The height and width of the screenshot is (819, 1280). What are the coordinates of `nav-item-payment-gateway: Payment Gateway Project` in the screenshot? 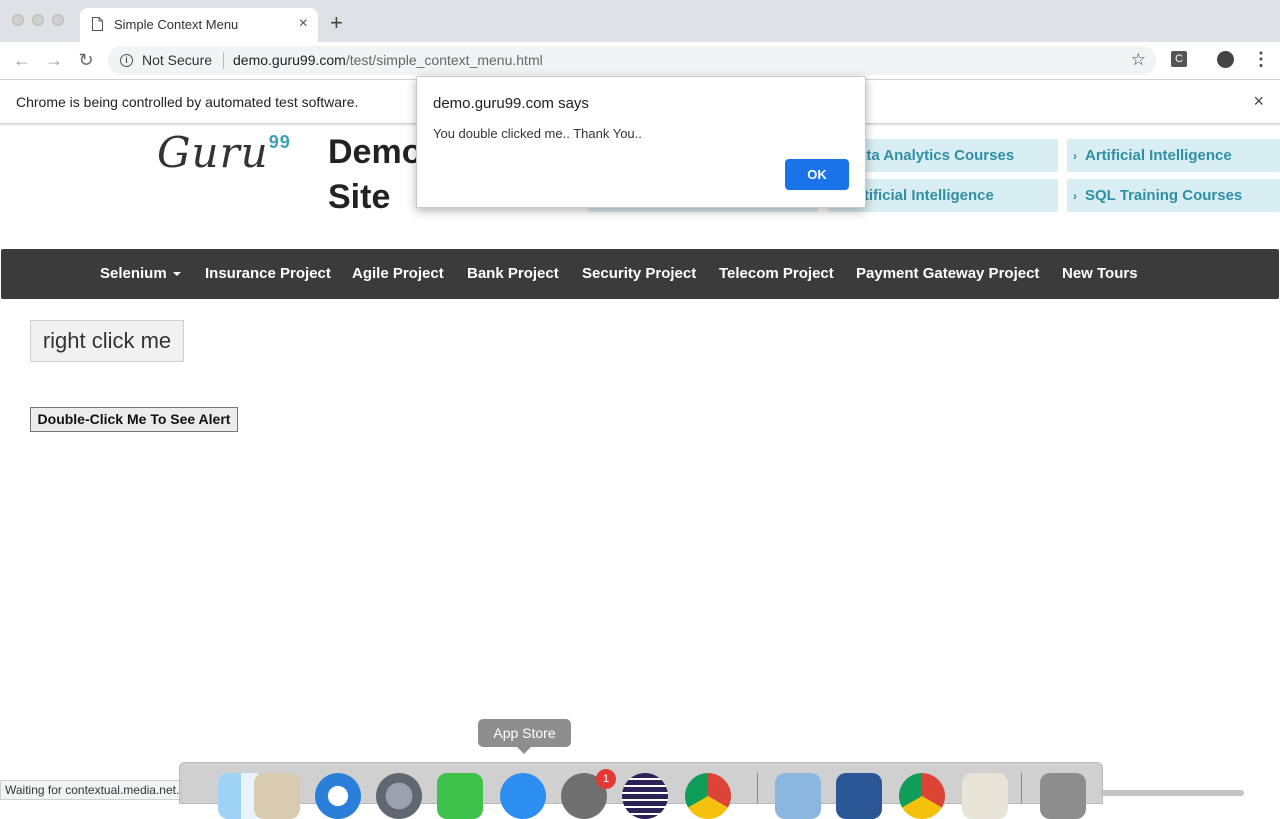 It's located at (947, 273).